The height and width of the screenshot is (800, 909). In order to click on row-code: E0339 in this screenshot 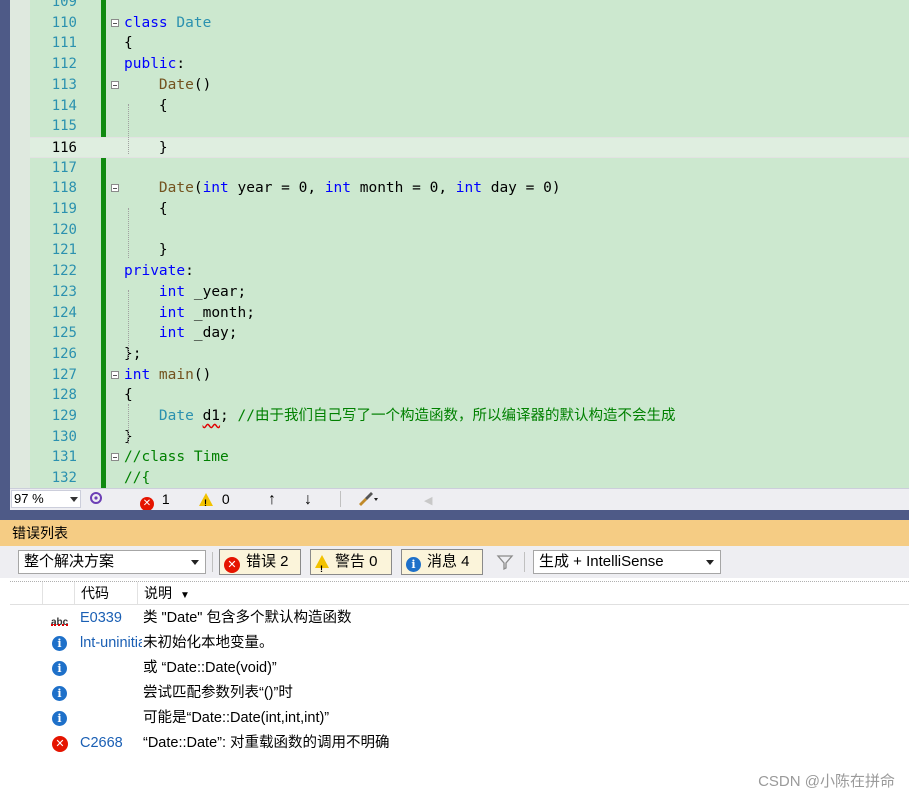, I will do `click(111, 618)`.